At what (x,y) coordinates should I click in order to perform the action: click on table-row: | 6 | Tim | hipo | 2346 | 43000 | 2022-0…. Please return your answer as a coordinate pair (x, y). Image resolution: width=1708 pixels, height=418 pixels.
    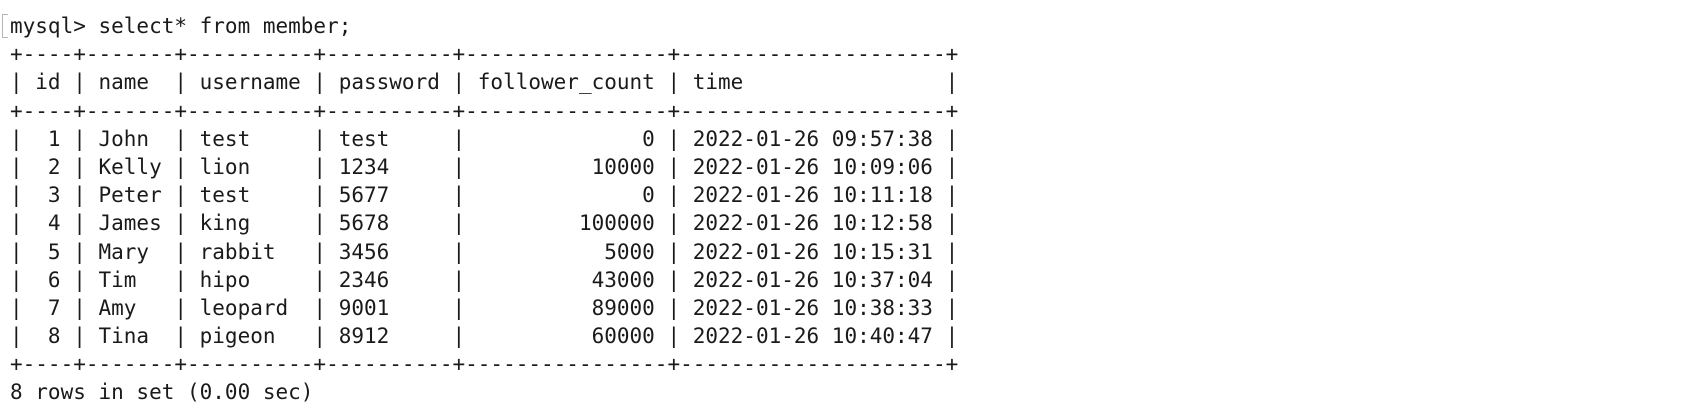
    Looking at the image, I should click on (484, 279).